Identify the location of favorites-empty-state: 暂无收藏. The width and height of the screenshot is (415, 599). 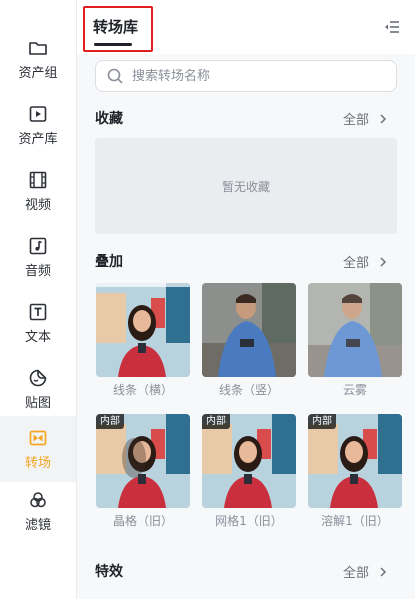
(246, 186).